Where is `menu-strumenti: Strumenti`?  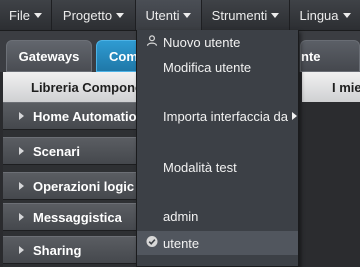
menu-strumenti: Strumenti is located at coordinates (246, 15).